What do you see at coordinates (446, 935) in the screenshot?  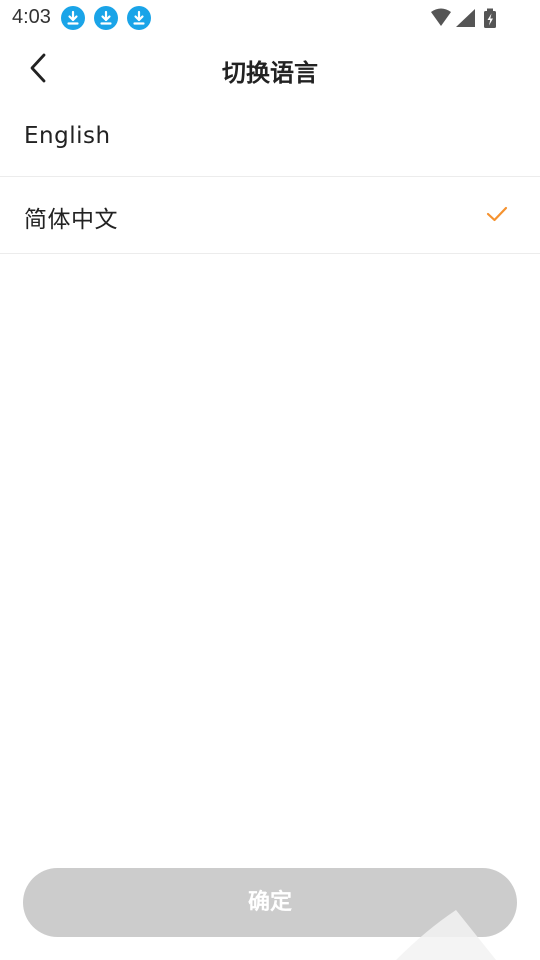 I see `swipe-hint-shape` at bounding box center [446, 935].